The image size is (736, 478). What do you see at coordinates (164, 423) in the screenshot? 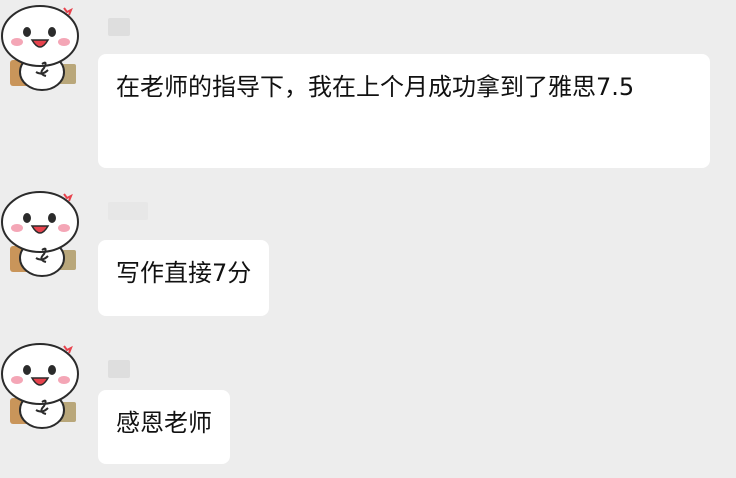
I see `message-text: 感恩老师` at bounding box center [164, 423].